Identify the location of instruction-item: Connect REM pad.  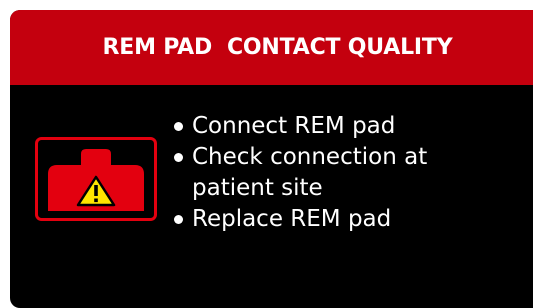
(330, 126).